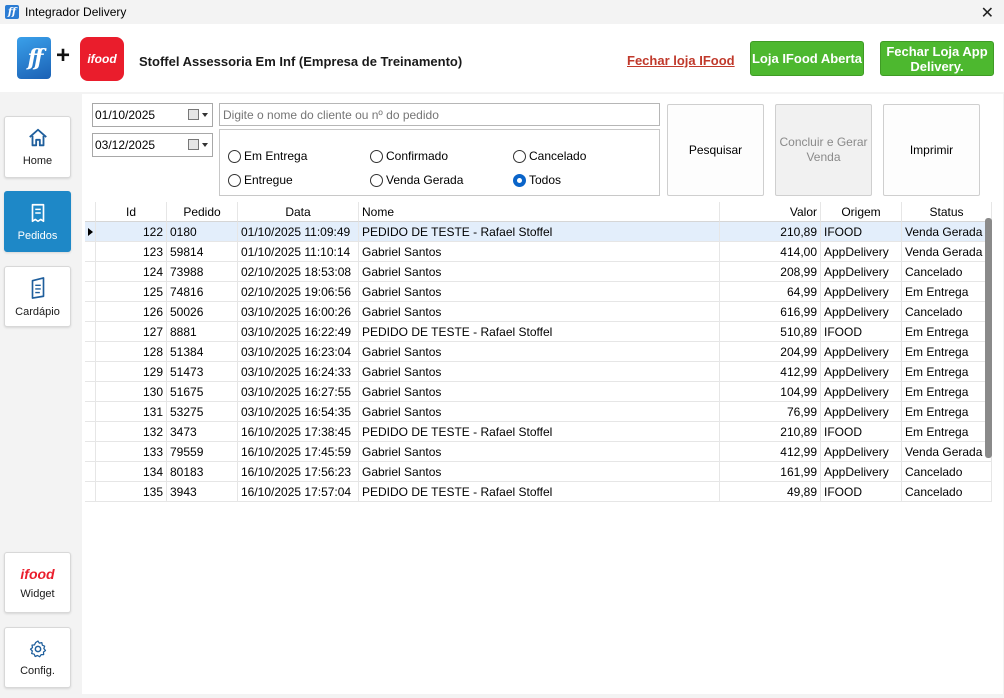 This screenshot has height=698, width=1004. I want to click on date-to-picker: 03/12/2025, so click(152, 145).